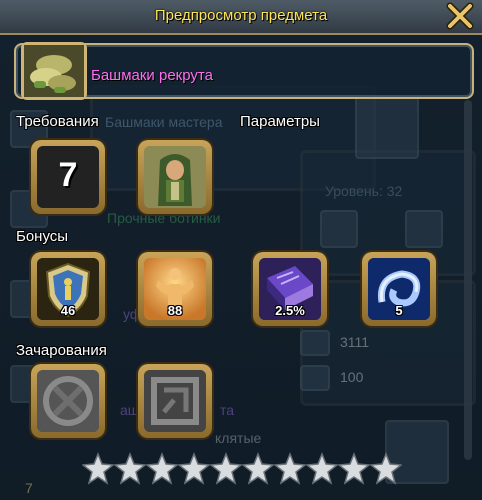  Describe the element at coordinates (61, 350) in the screenshot. I see `enchantments-label: Зачарования` at that location.